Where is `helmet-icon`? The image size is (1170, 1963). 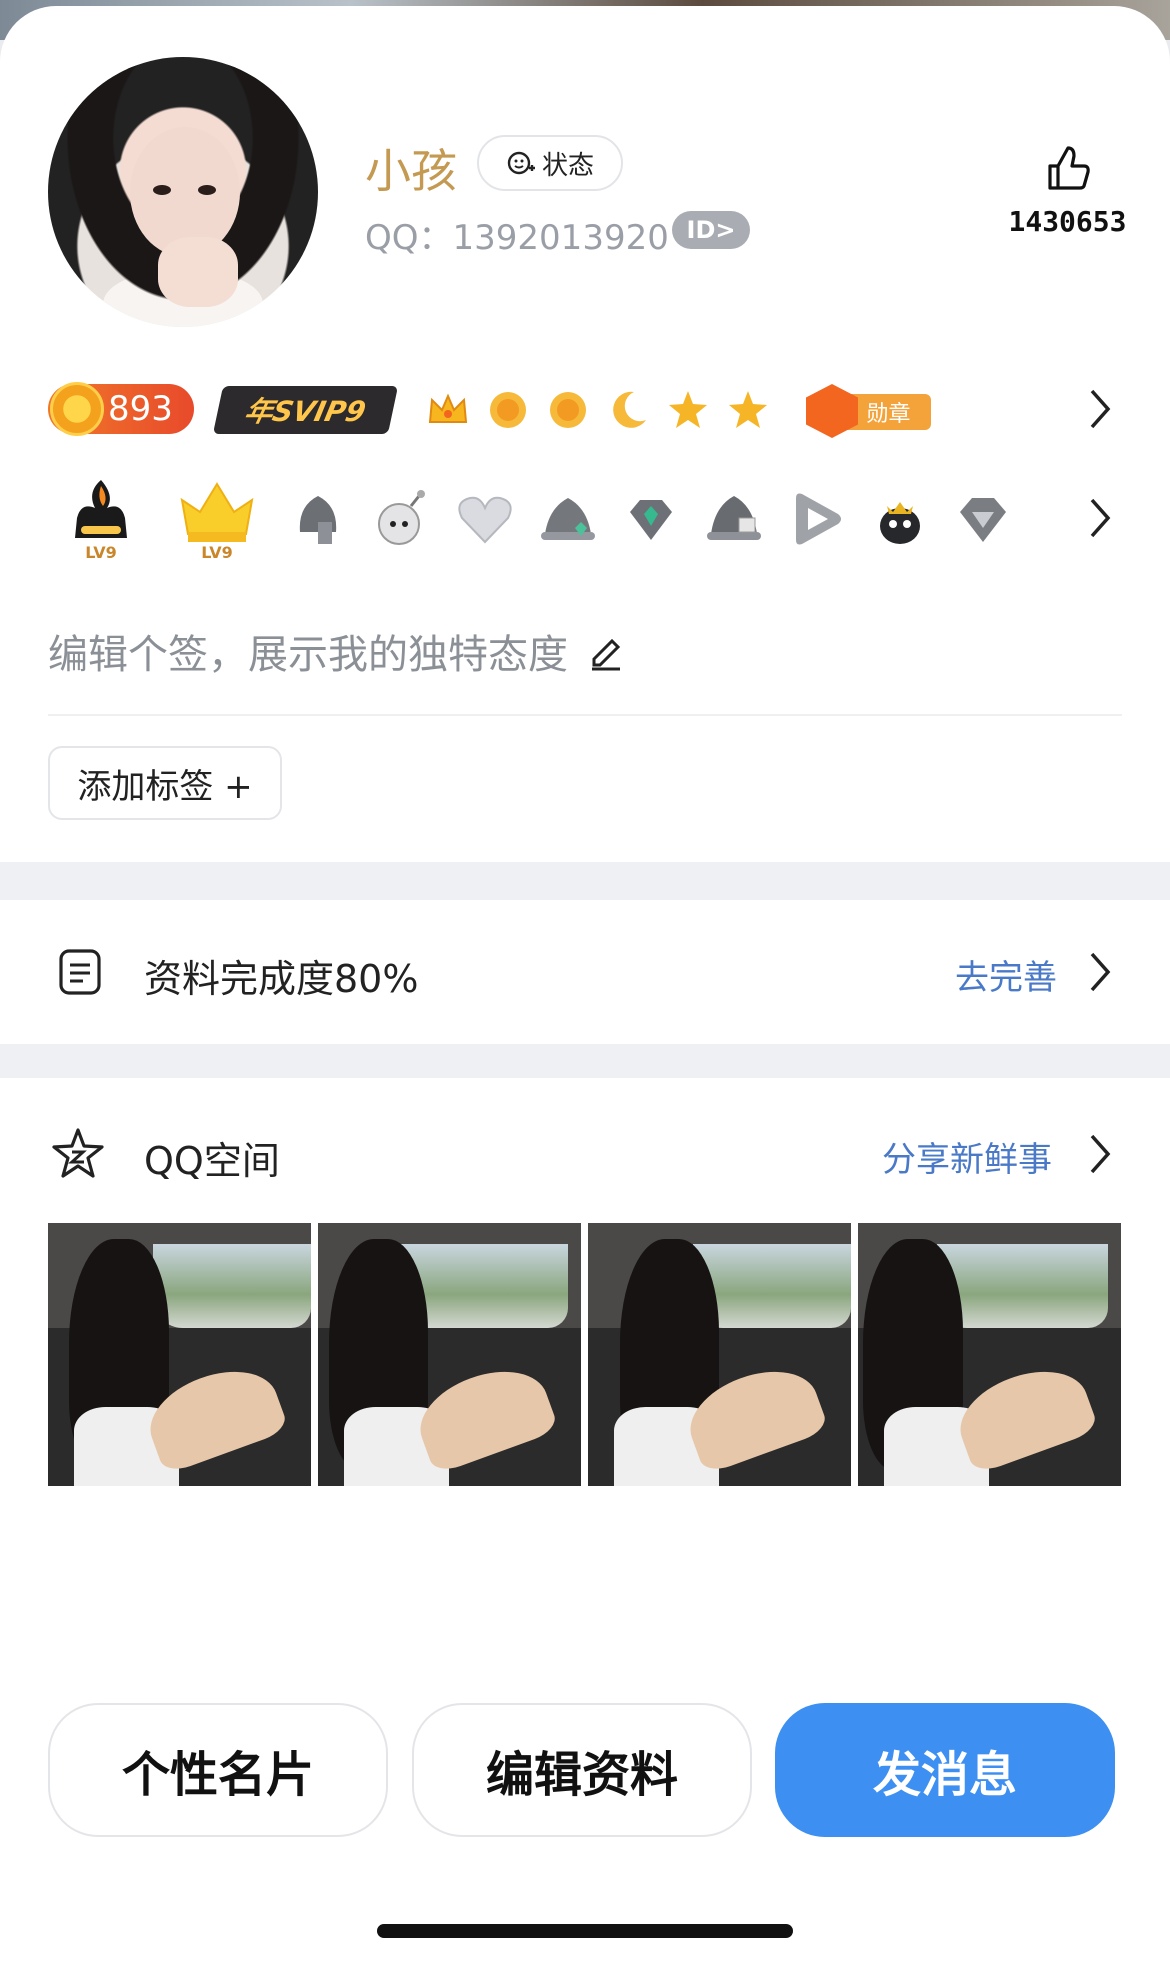
helmet-icon is located at coordinates (318, 520).